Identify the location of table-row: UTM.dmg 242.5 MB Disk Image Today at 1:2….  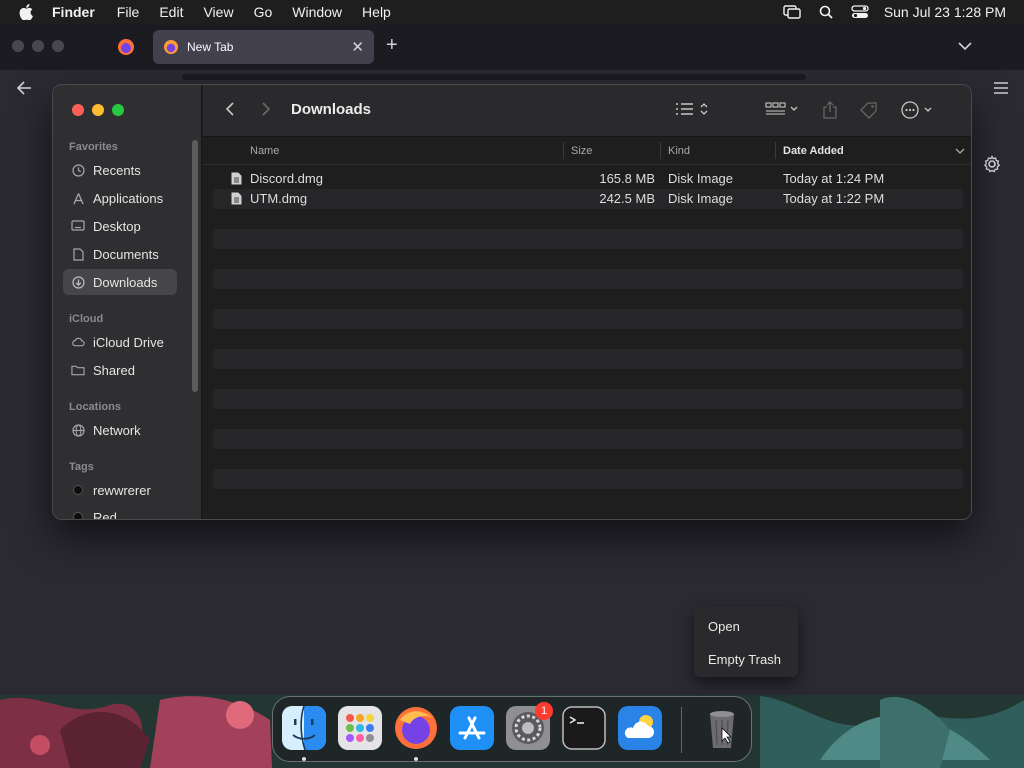
(588, 199).